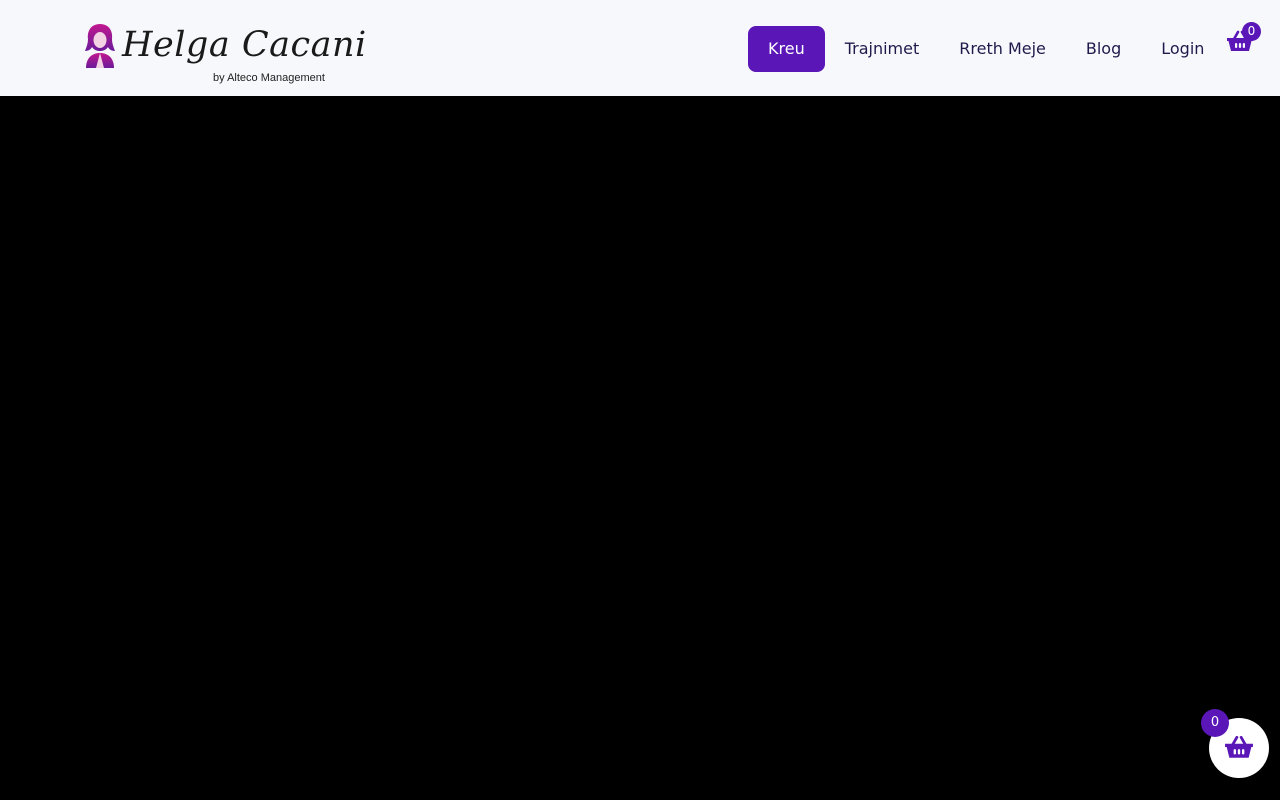 This screenshot has height=800, width=1280. I want to click on floating-cart-count-badge: 0, so click(1215, 723).